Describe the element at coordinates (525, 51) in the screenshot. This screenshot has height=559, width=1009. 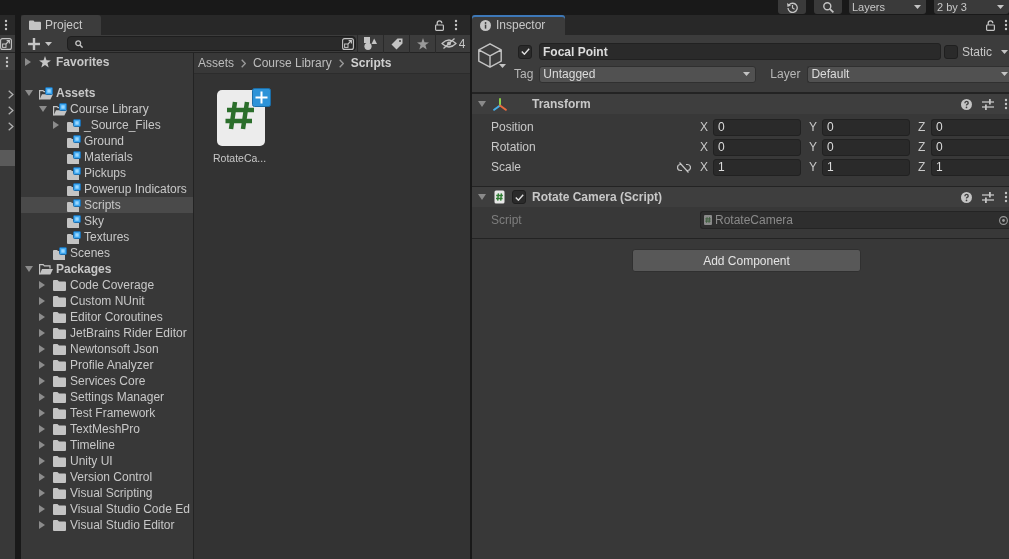
I see `active-checkbox` at that location.